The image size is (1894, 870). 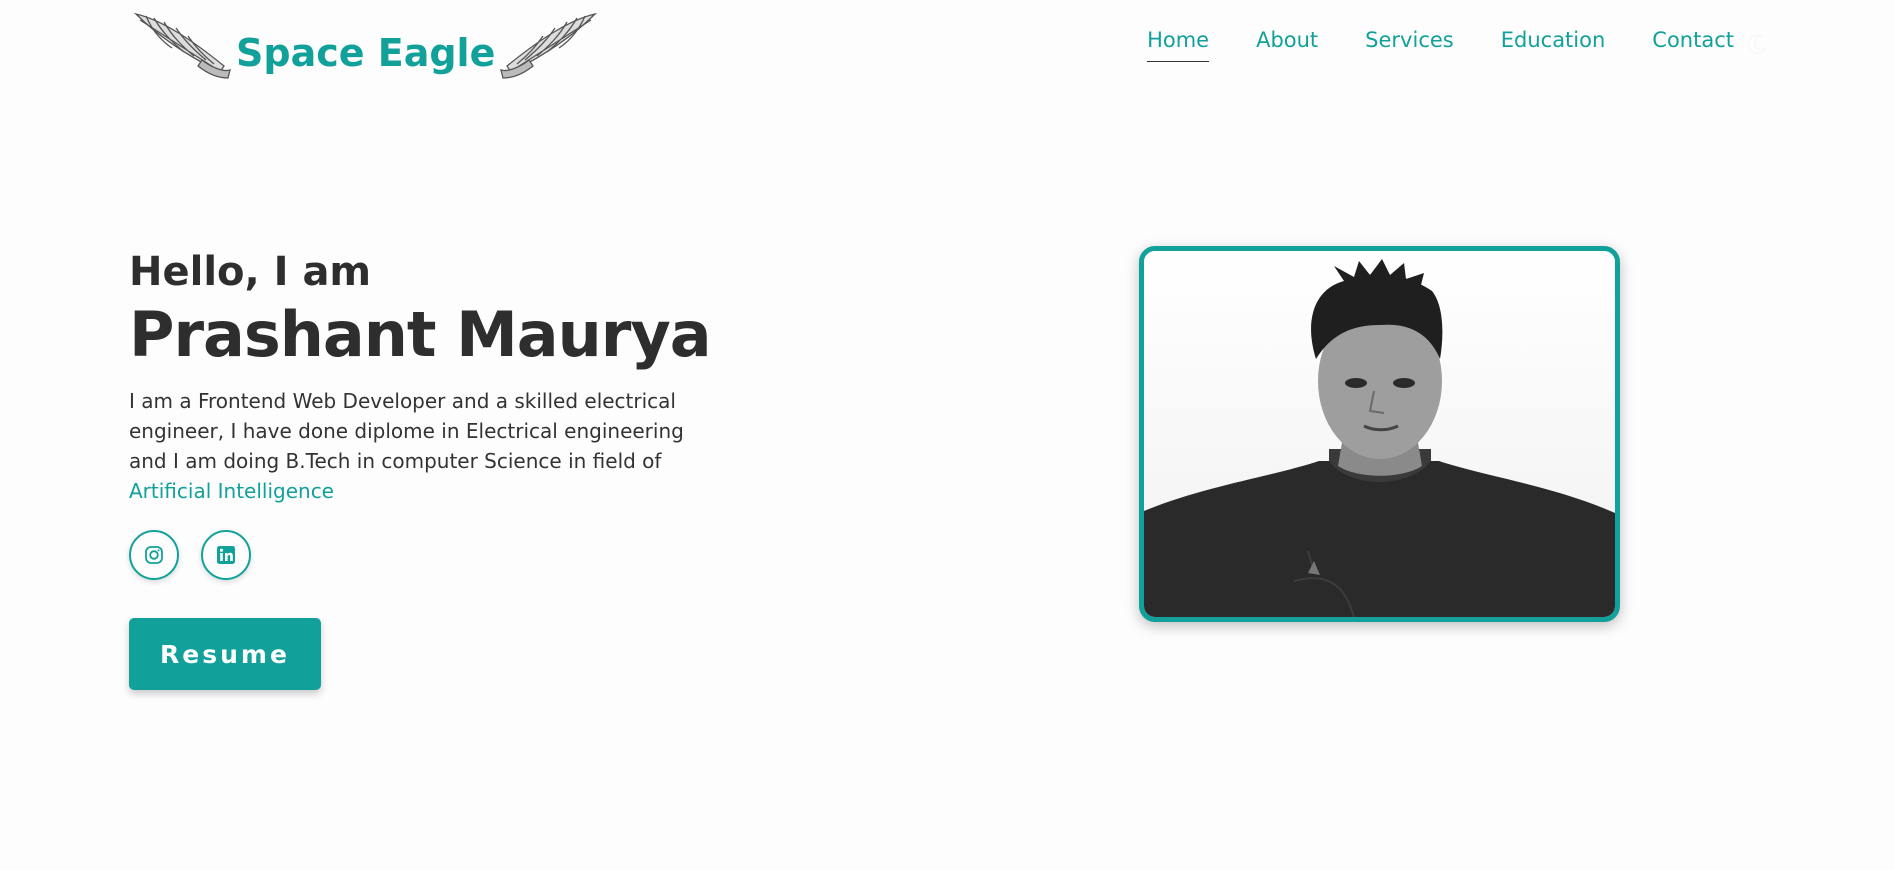 I want to click on hero-name: Prashant Maurya, so click(x=420, y=334).